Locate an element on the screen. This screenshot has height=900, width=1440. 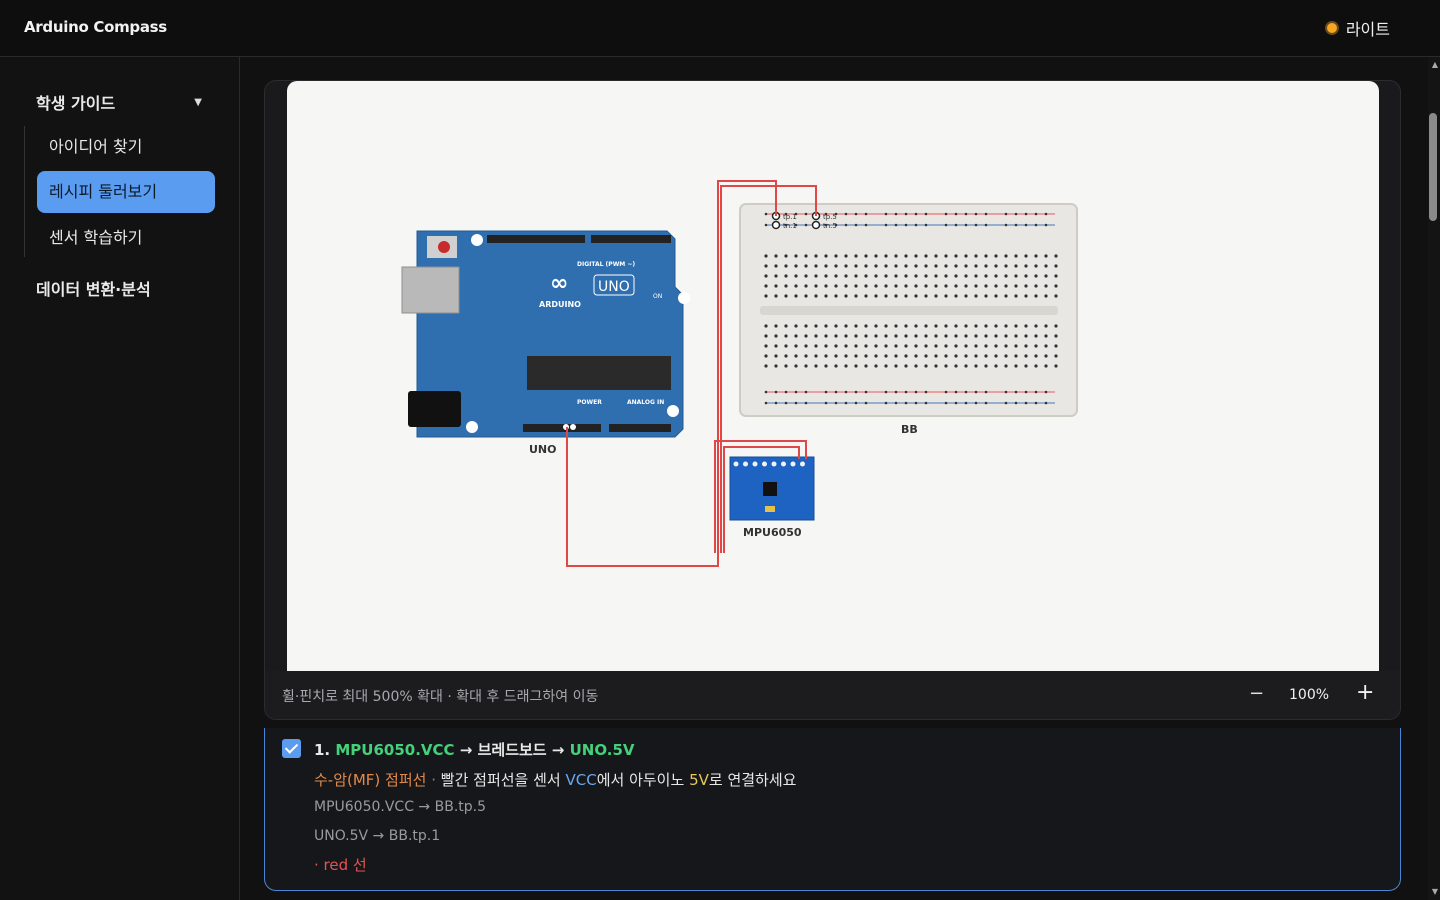
connection-2: UNO.5V → BB.tp.1 is located at coordinates (377, 836).